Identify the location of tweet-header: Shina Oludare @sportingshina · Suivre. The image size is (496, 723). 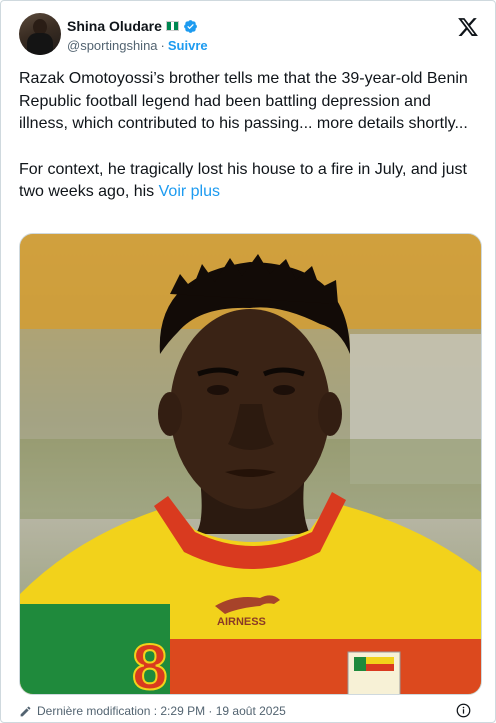
(252, 37).